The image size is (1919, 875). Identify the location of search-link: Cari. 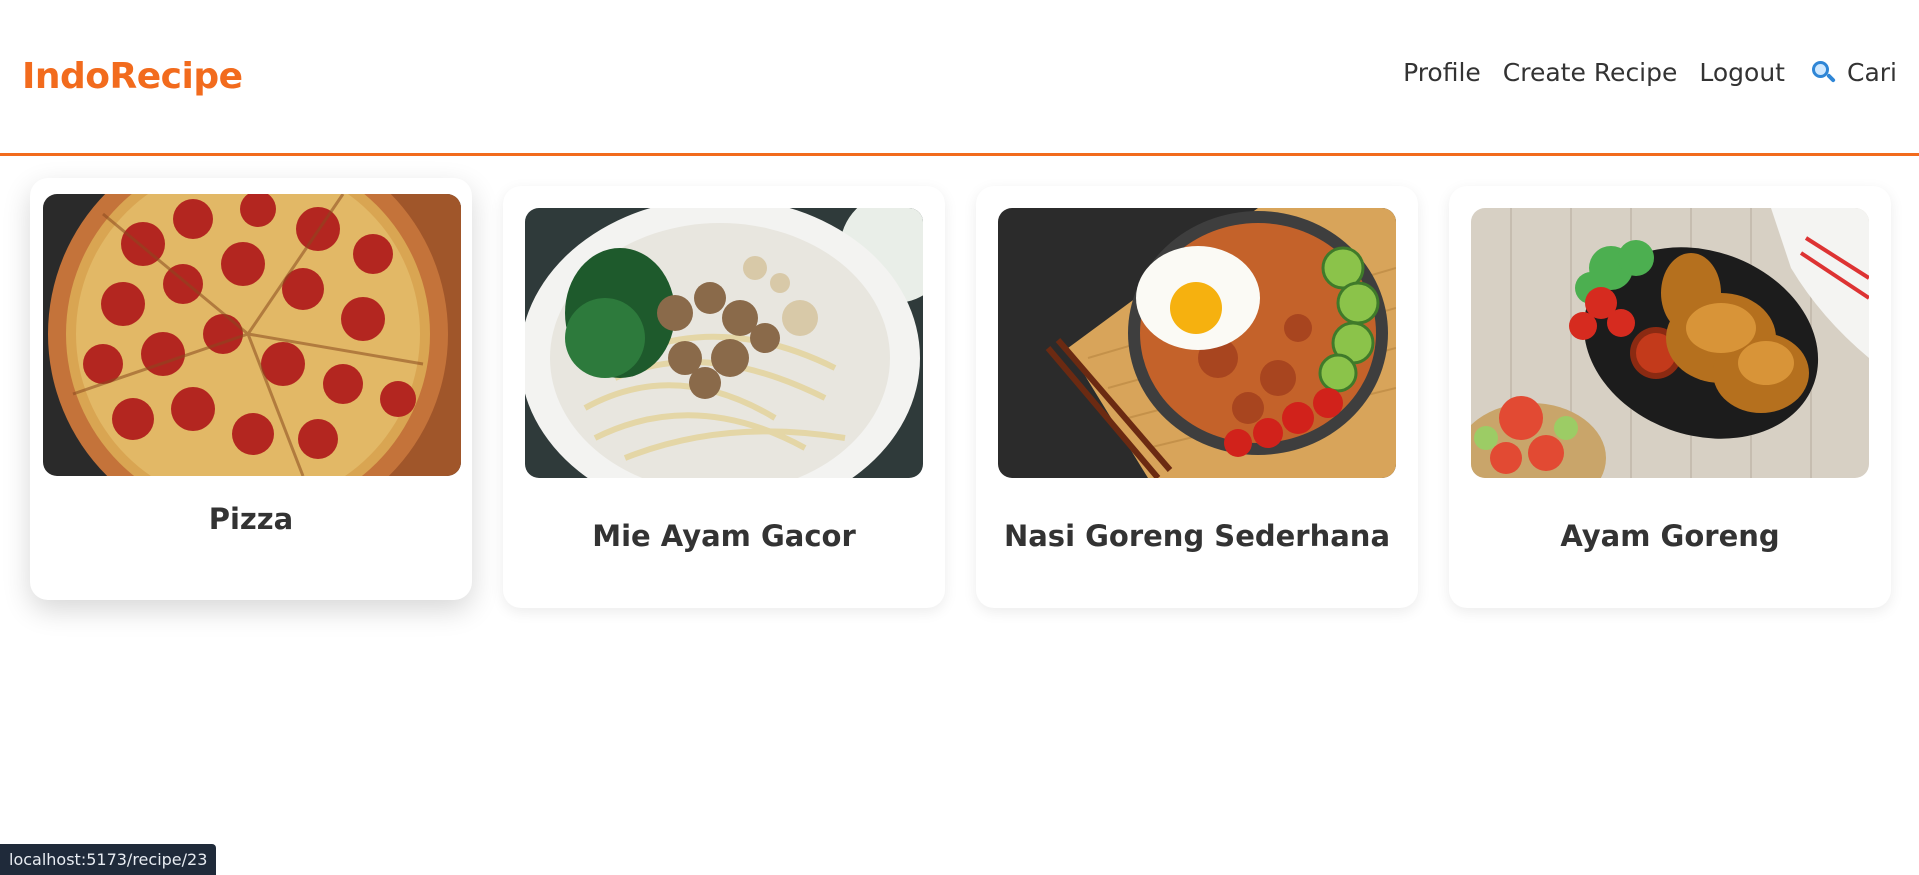
(1854, 72).